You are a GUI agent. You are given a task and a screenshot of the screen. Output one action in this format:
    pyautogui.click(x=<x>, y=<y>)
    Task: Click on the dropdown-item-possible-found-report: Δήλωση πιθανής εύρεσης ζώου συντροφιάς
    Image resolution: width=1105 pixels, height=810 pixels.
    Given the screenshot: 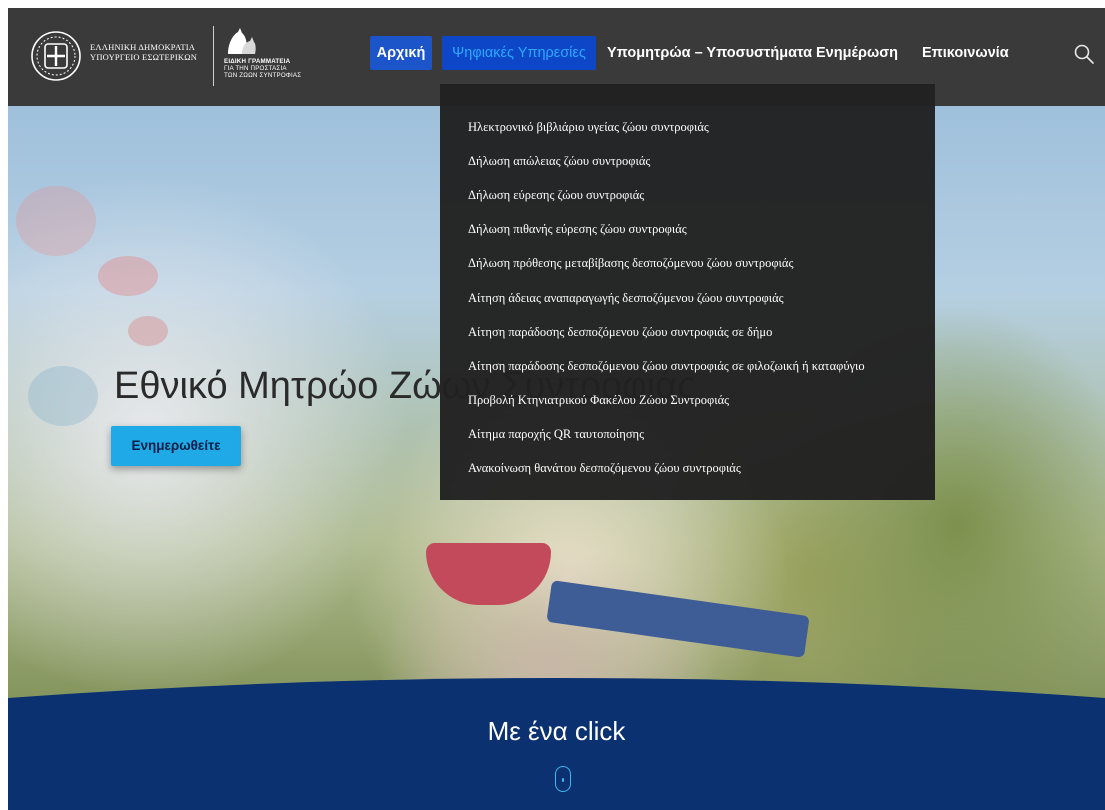 What is the action you would take?
    pyautogui.click(x=577, y=229)
    